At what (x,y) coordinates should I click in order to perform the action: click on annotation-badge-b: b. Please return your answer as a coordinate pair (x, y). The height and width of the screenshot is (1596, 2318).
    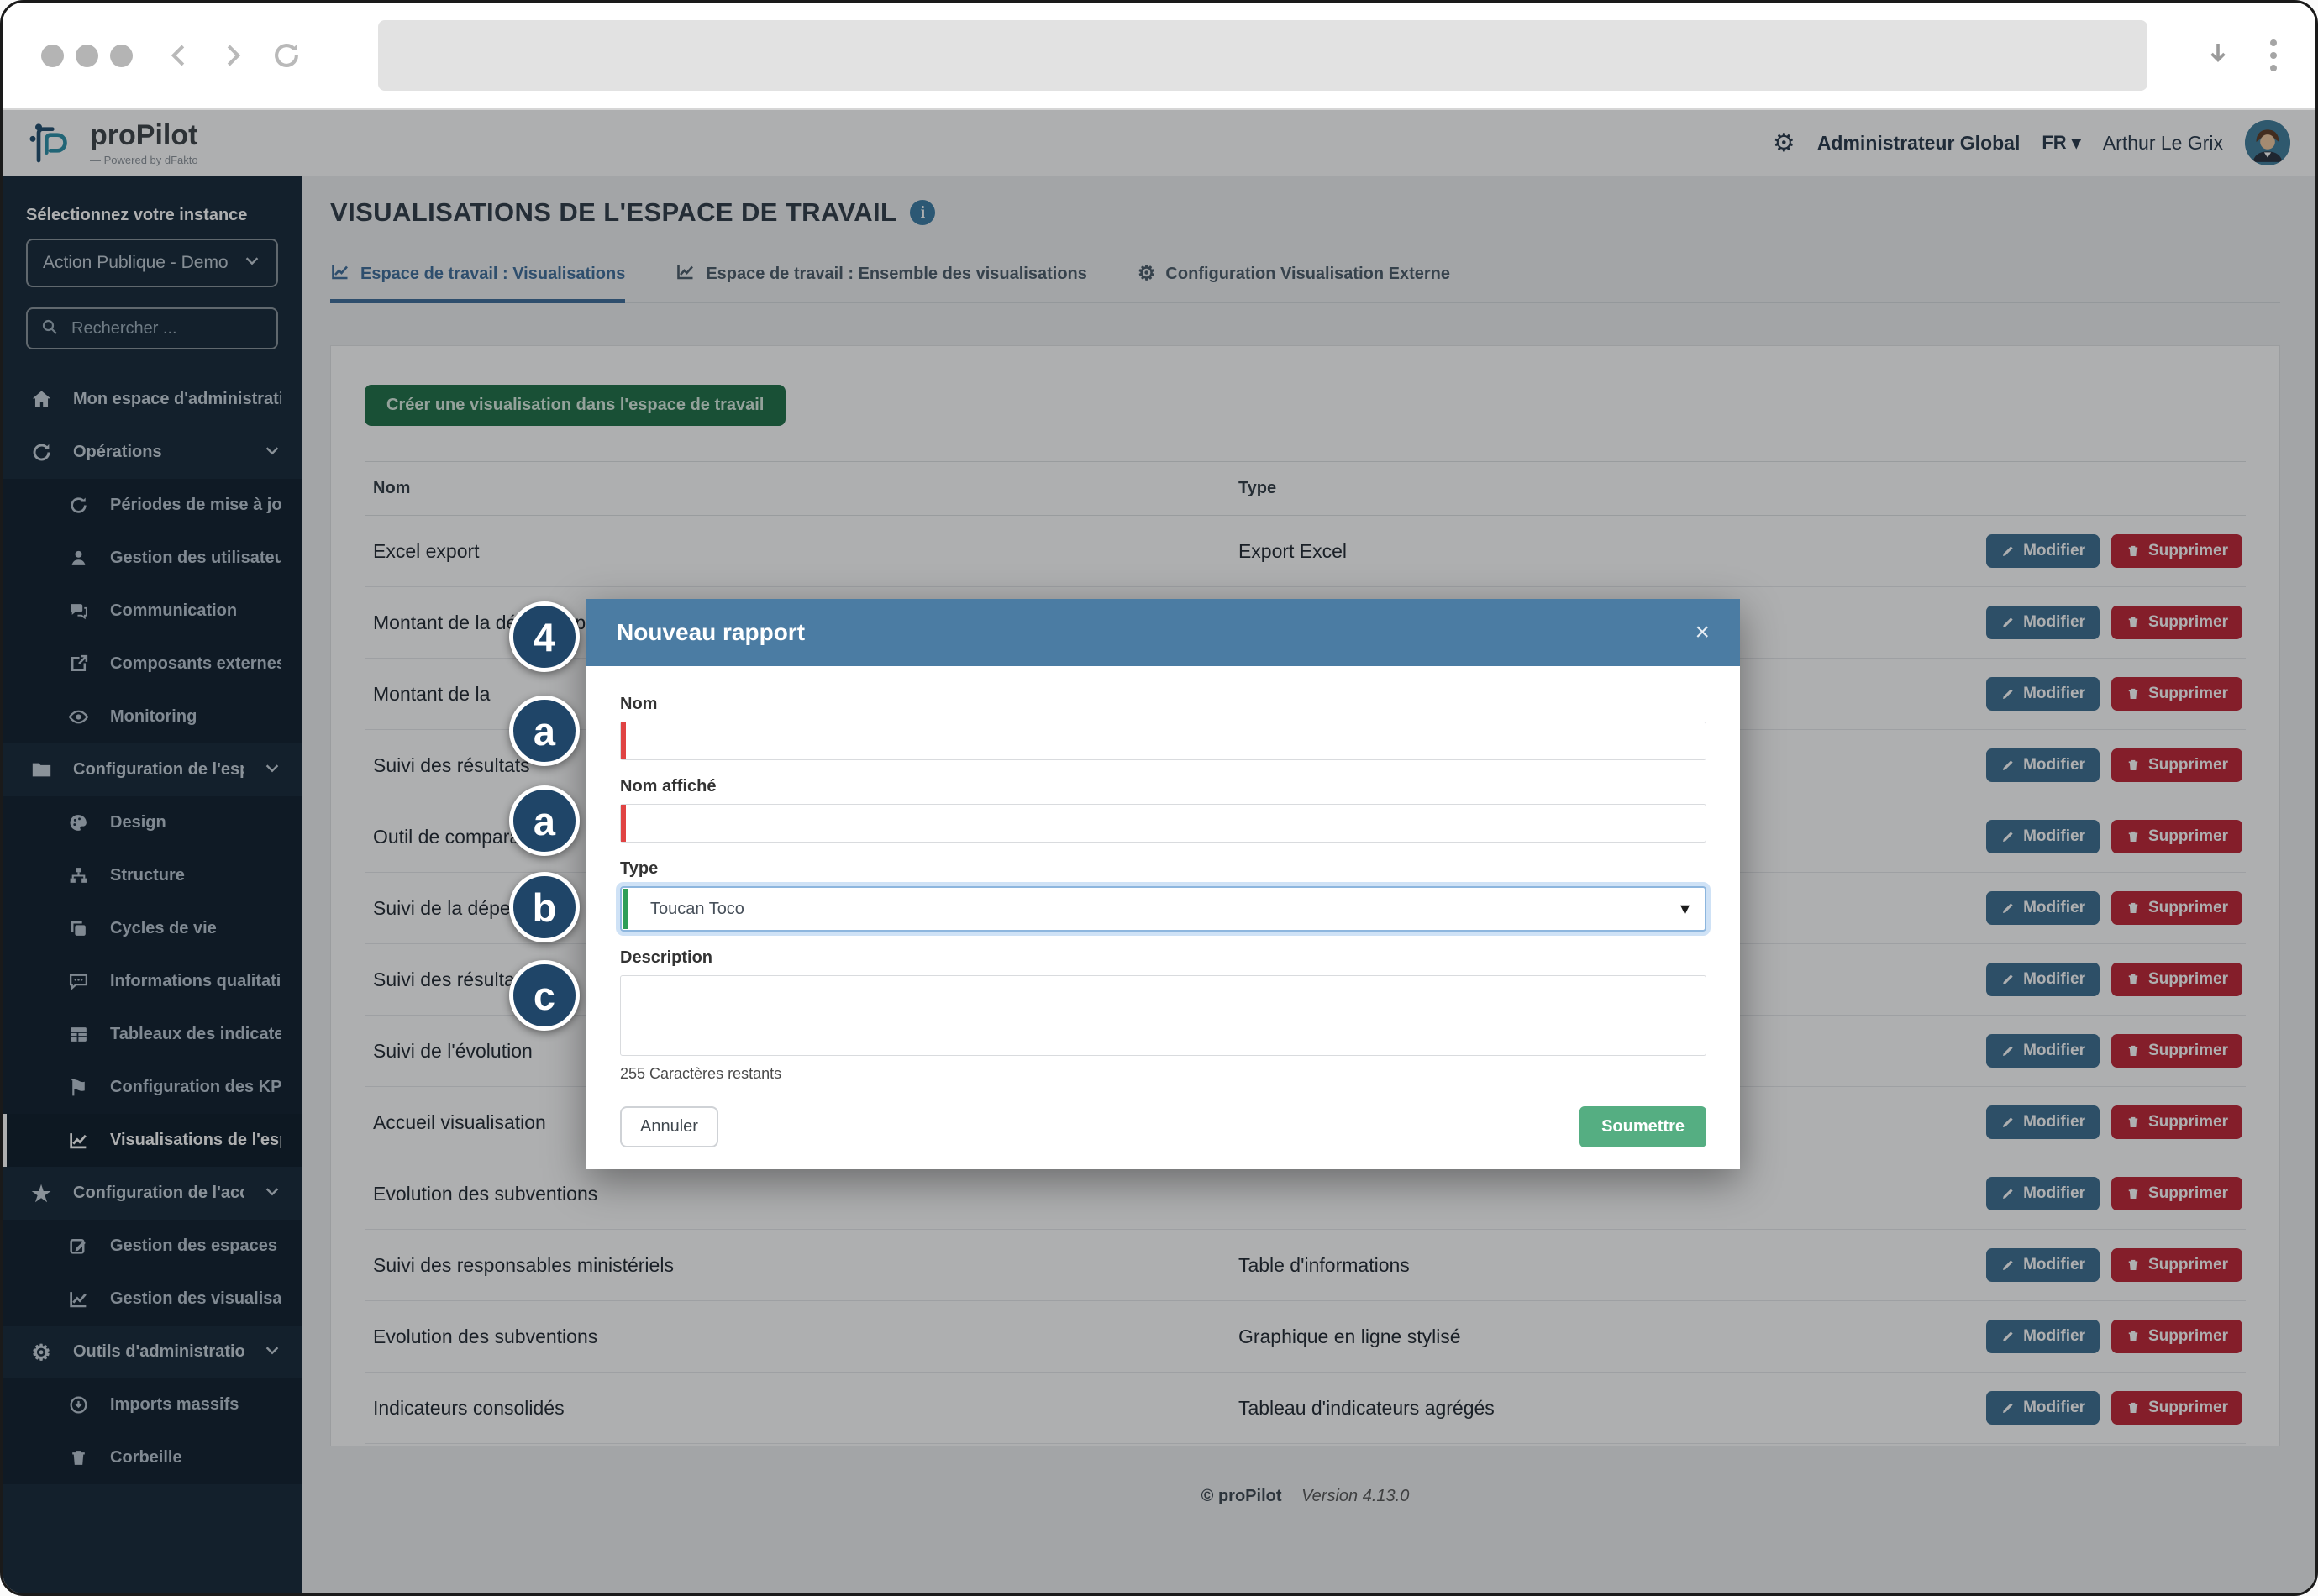
    Looking at the image, I should click on (545, 907).